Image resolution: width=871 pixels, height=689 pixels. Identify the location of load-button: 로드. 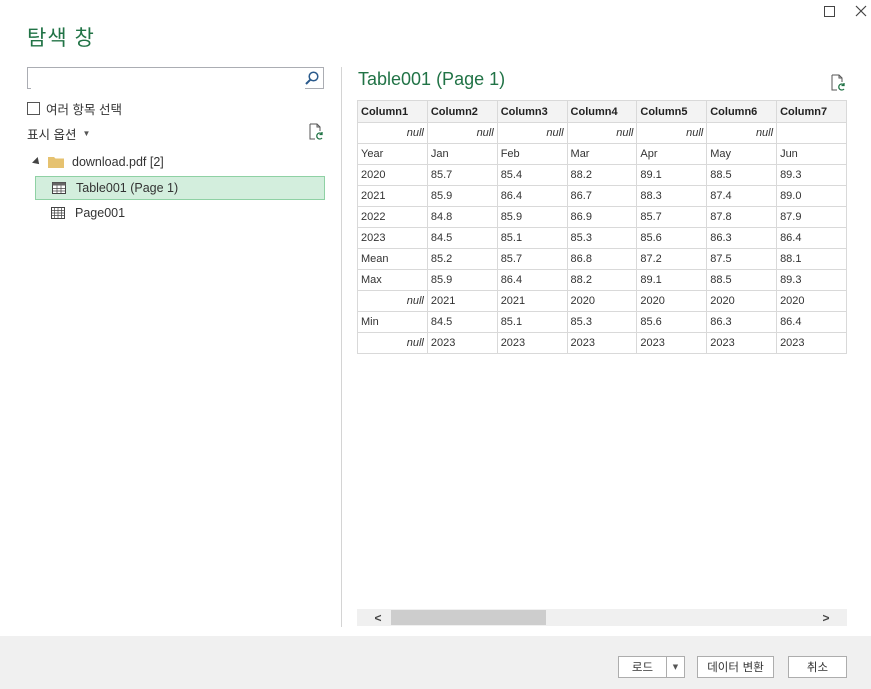
(642, 667).